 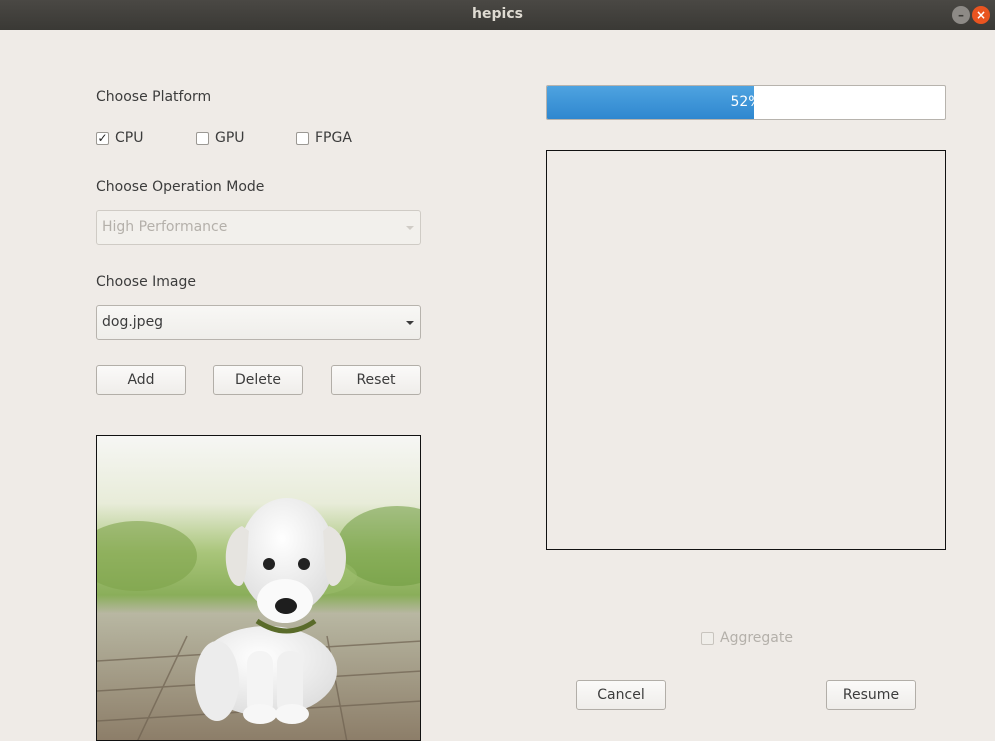 I want to click on aggregate-checkbox: Aggregate, so click(x=747, y=638).